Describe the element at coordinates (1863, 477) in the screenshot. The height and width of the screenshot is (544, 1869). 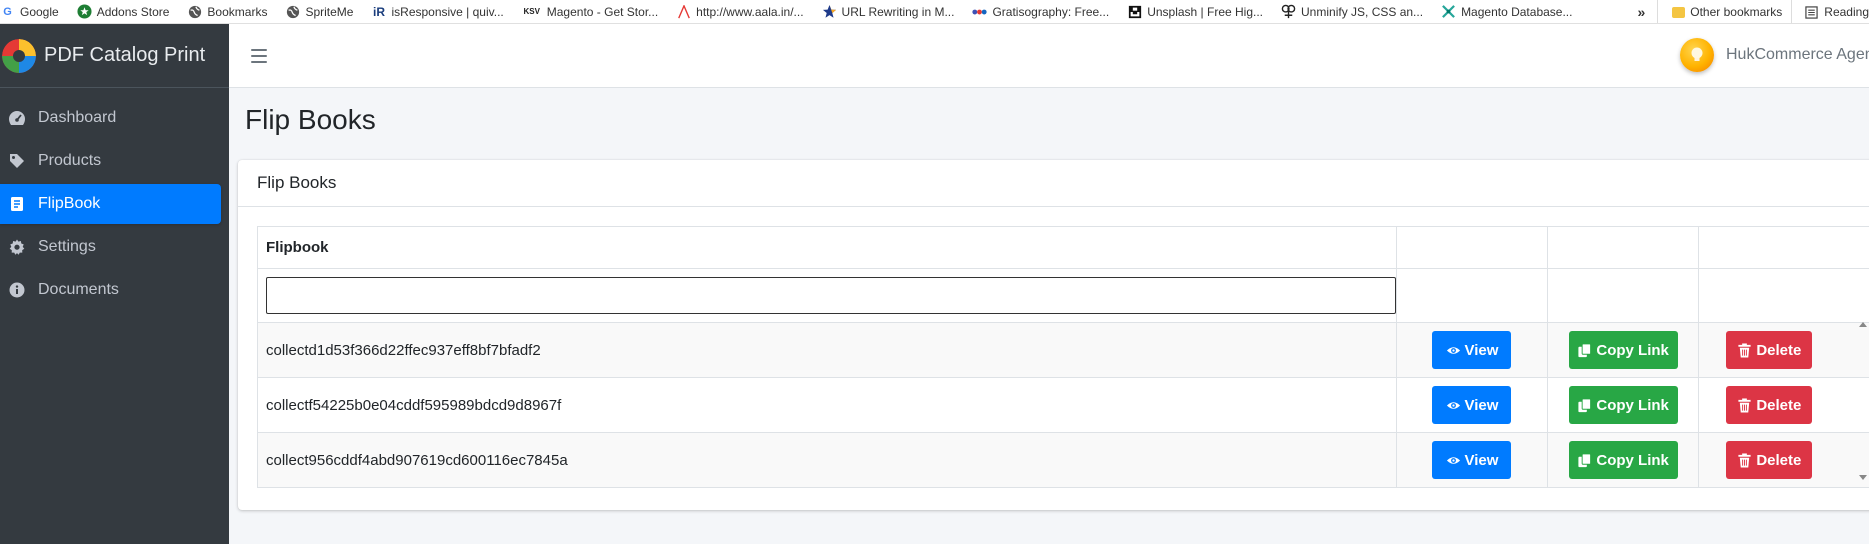
I see `scroll-down-arrow-icon` at that location.